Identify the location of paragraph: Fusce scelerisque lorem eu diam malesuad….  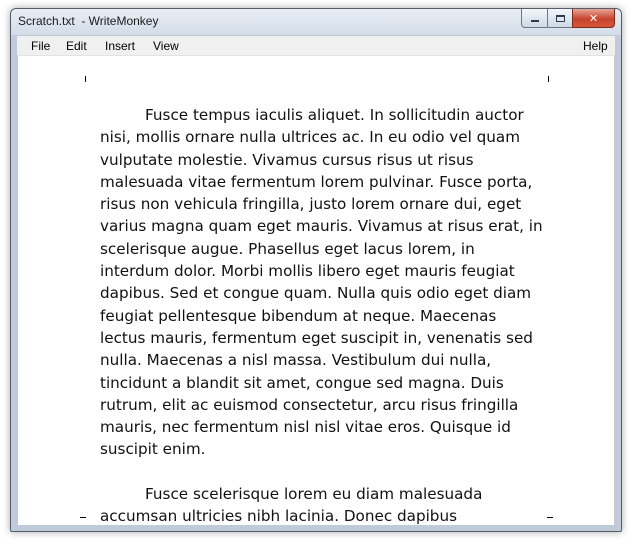
(291, 505).